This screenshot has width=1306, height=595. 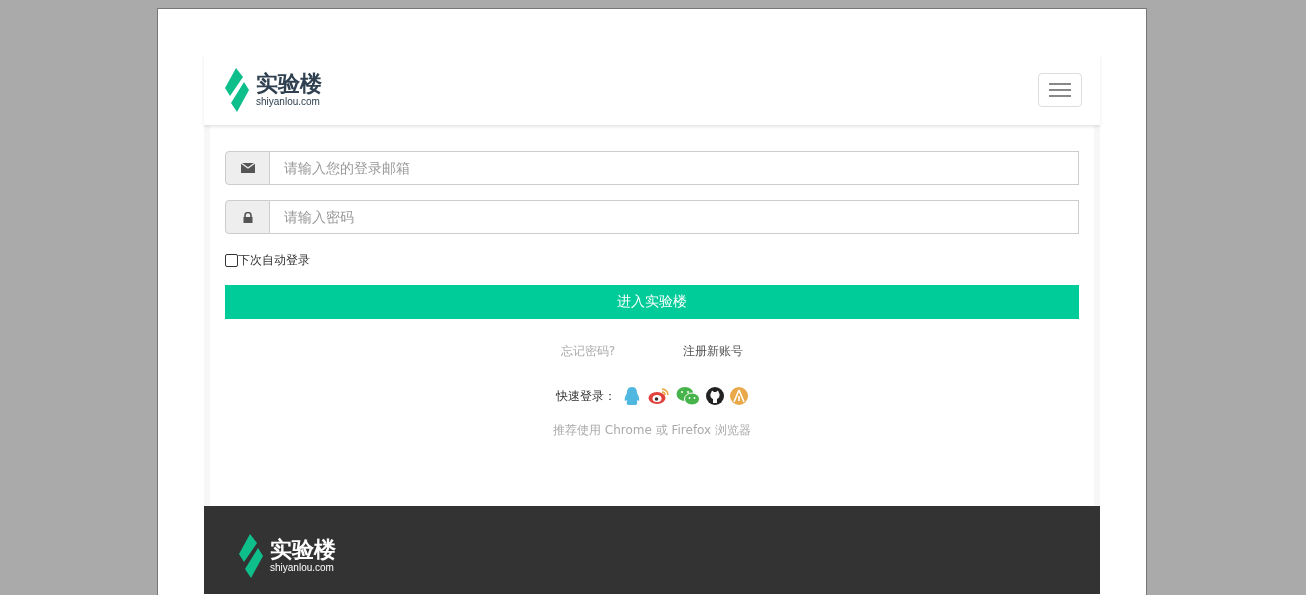 I want to click on quick-login-label: 快速登录：, so click(x=586, y=396).